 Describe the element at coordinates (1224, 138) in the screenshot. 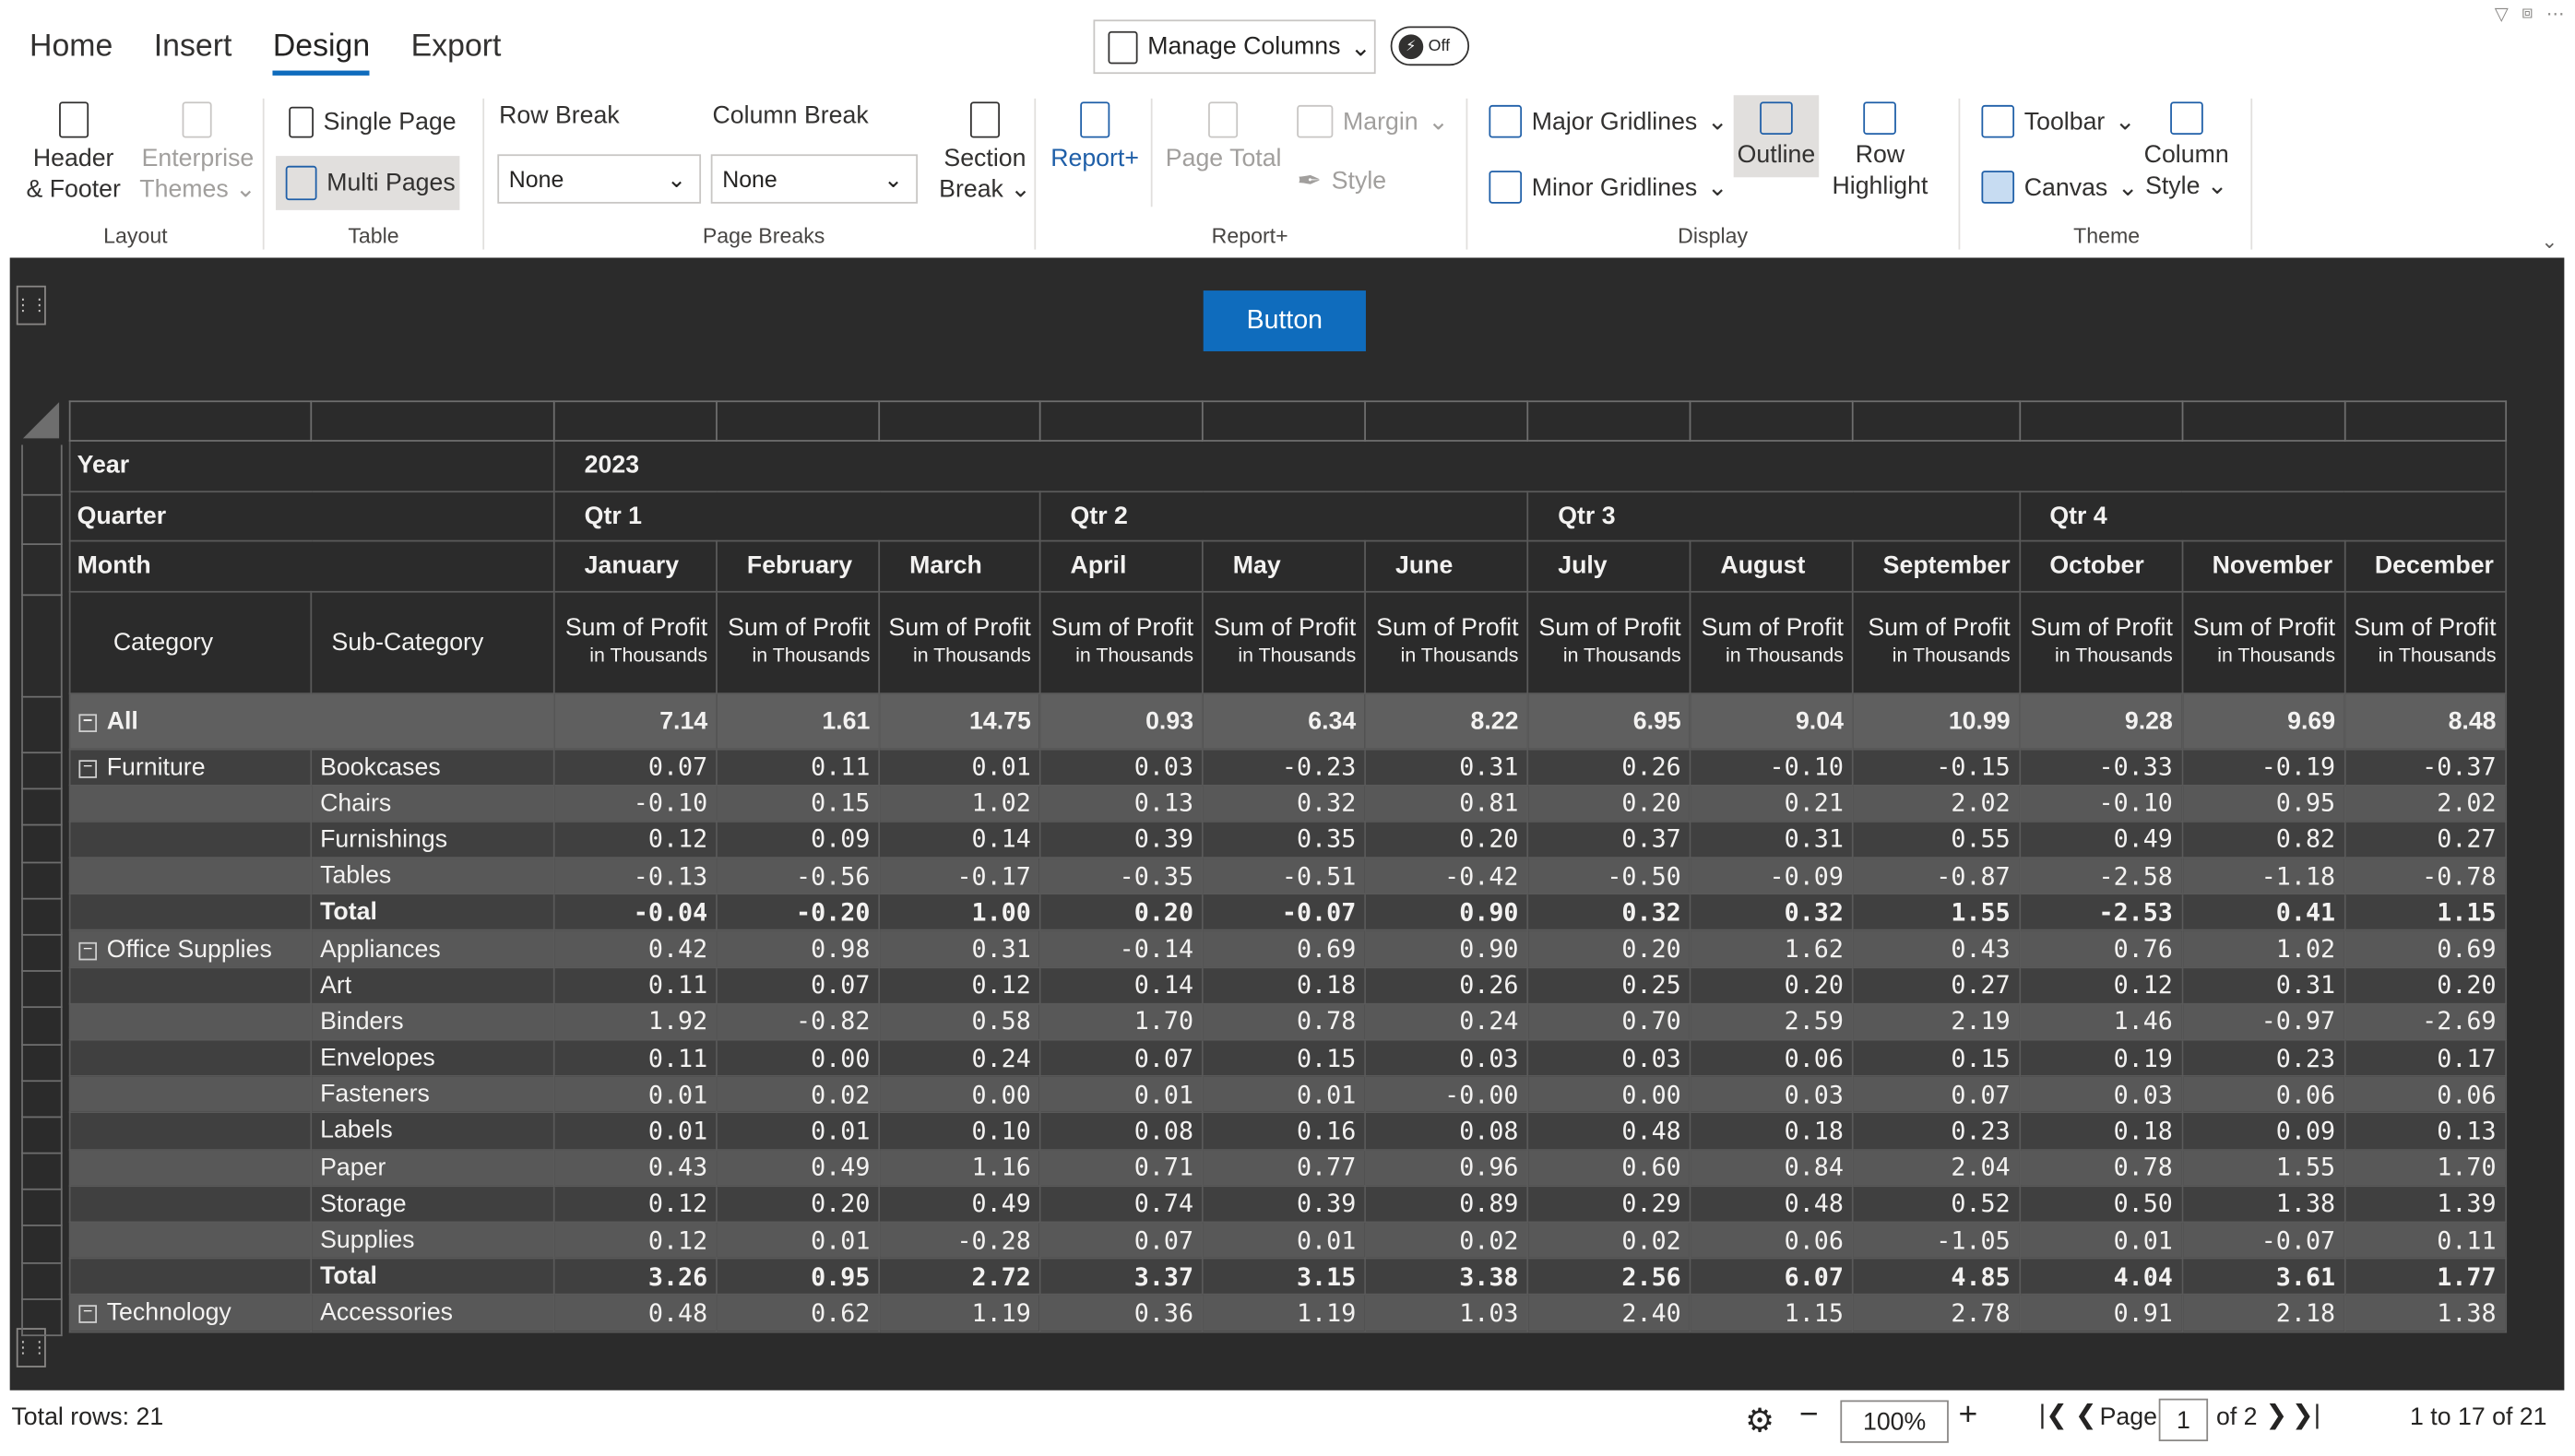

I see `page-total-button: Page Total` at that location.